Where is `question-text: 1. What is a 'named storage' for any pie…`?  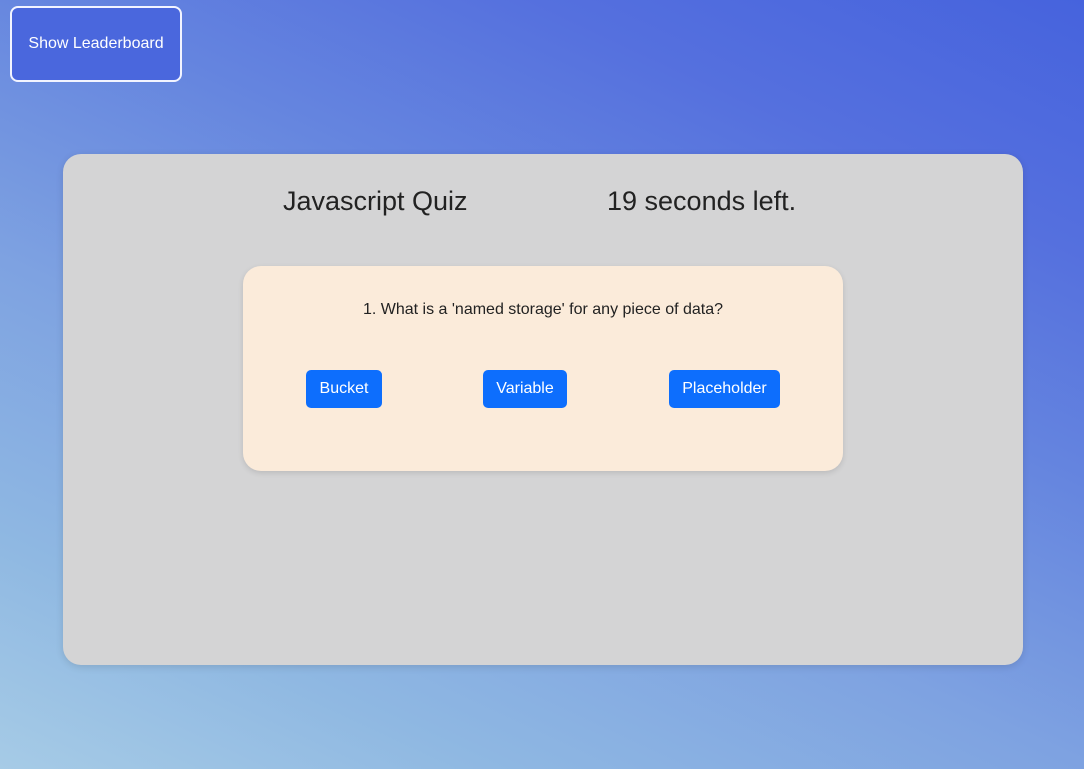 question-text: 1. What is a 'named storage' for any pie… is located at coordinates (543, 309).